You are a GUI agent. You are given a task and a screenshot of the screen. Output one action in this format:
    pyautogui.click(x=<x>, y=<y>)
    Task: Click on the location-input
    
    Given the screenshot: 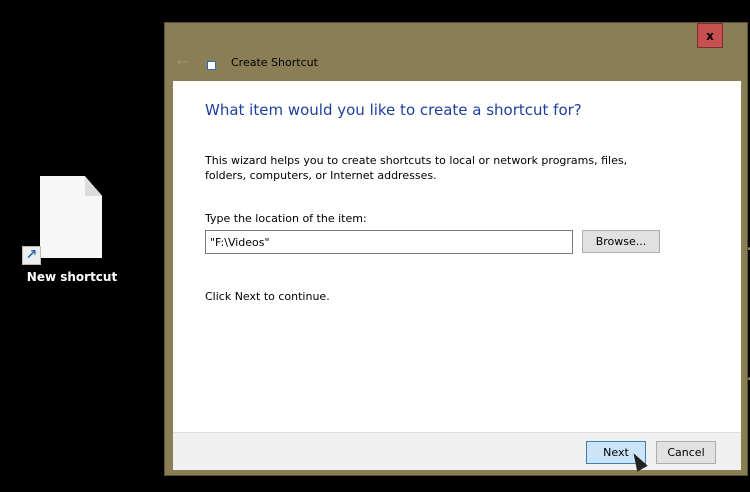 What is the action you would take?
    pyautogui.click(x=389, y=242)
    